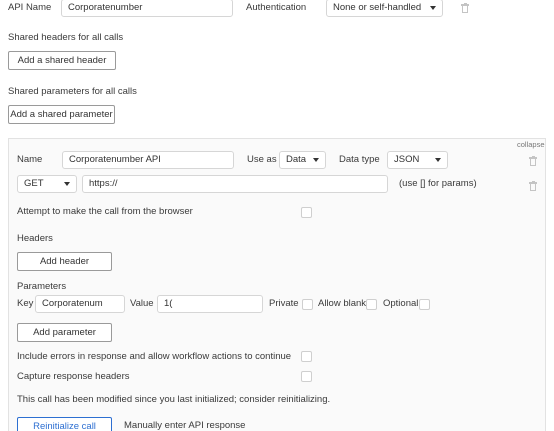 The image size is (554, 431). I want to click on api-name-label: API Name, so click(30, 7).